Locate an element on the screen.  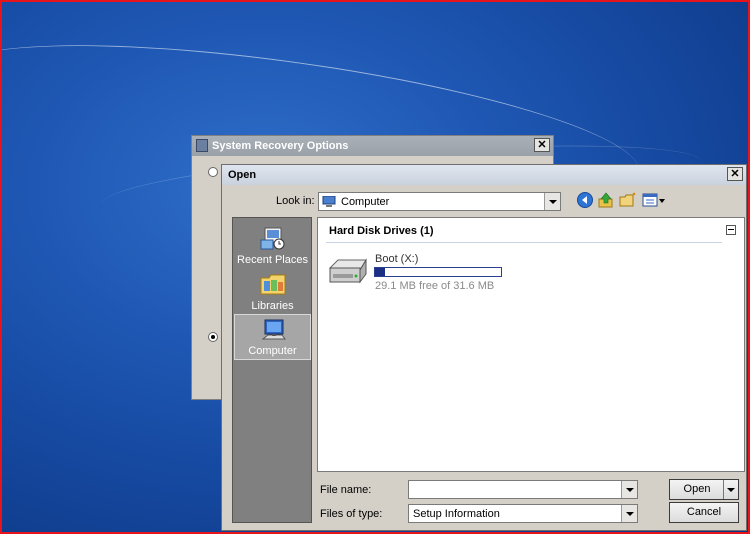
place-label: Recent Places is located at coordinates (272, 260).